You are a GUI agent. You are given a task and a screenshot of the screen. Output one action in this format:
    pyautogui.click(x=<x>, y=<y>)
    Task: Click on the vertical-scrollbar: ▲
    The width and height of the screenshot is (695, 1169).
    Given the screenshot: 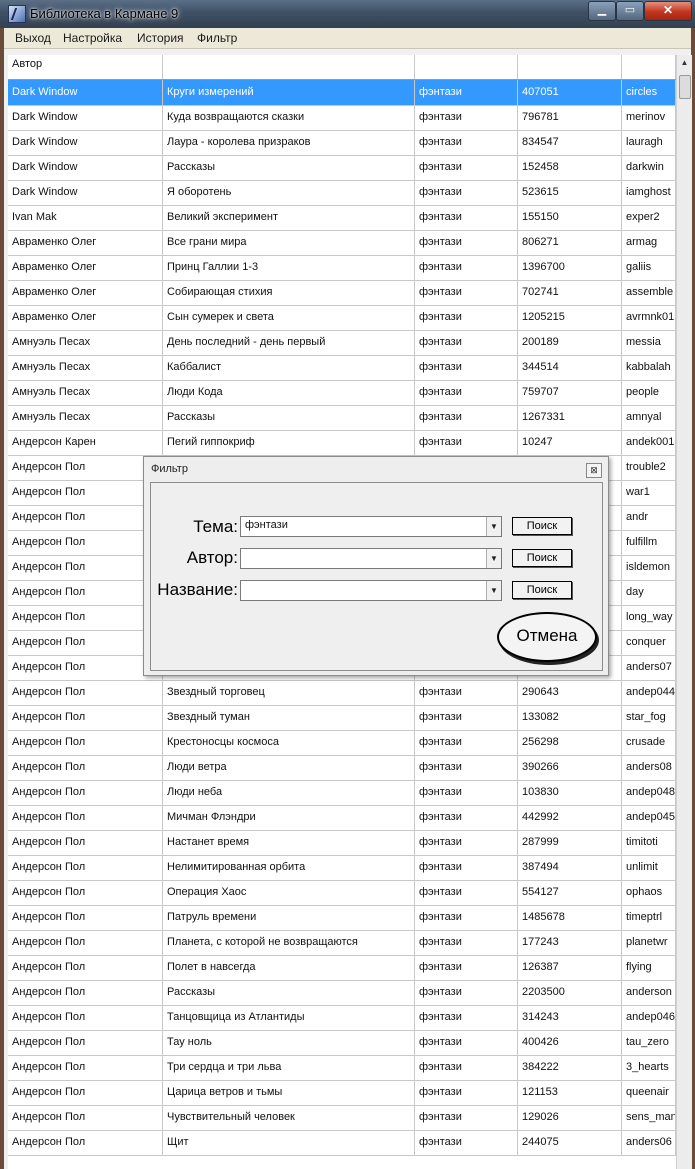 What is the action you would take?
    pyautogui.click(x=684, y=612)
    